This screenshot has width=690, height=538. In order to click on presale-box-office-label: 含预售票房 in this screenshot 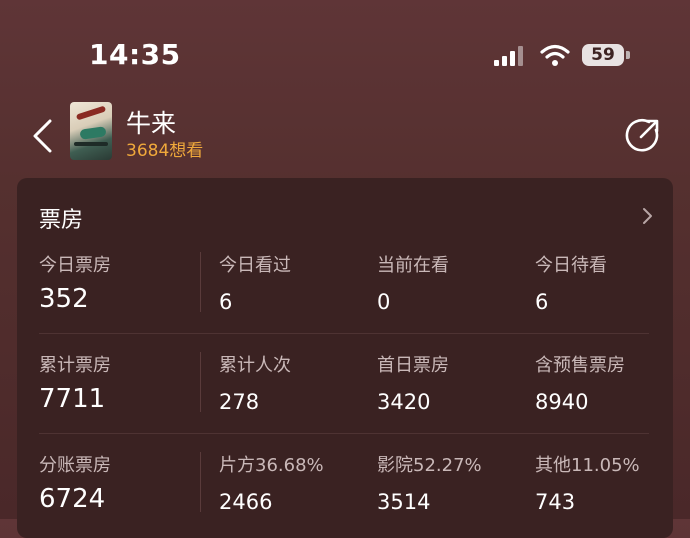, I will do `click(580, 365)`.